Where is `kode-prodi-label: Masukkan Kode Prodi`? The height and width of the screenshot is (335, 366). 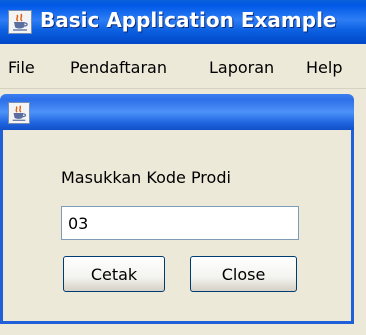
kode-prodi-label: Masukkan Kode Prodi is located at coordinates (146, 177).